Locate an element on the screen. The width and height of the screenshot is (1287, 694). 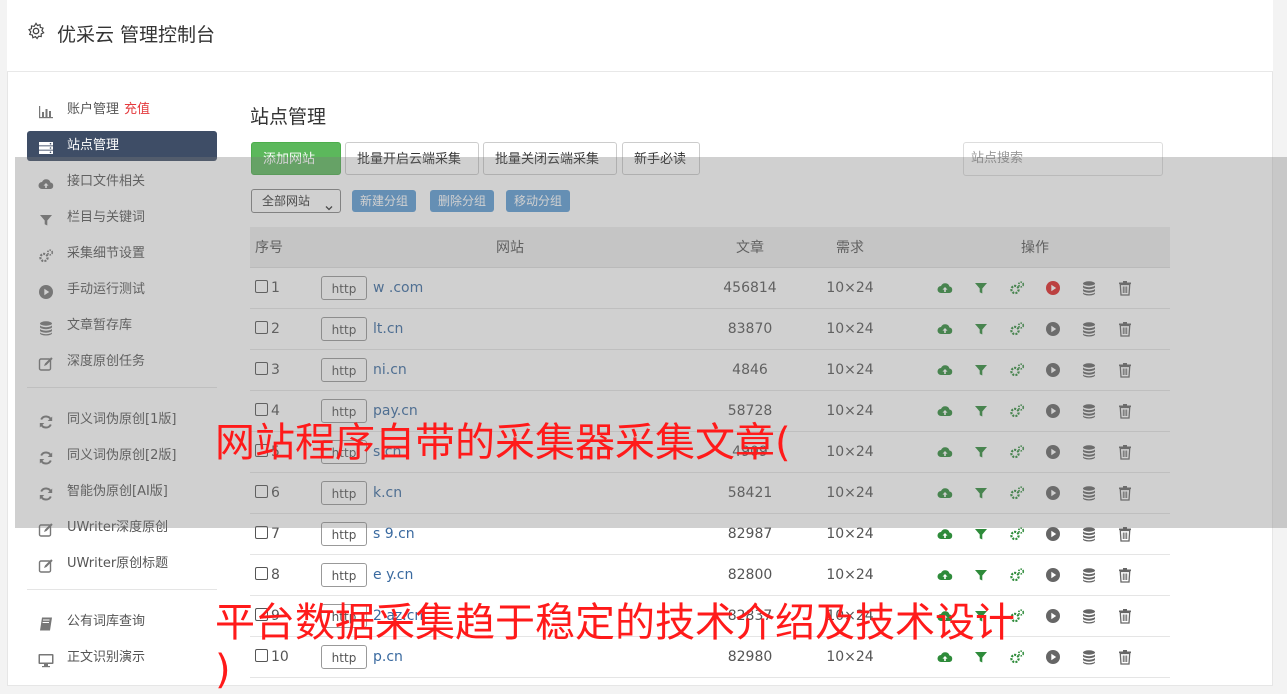
table-row: 8 http e y.cn 82800 10×24 is located at coordinates (710, 575).